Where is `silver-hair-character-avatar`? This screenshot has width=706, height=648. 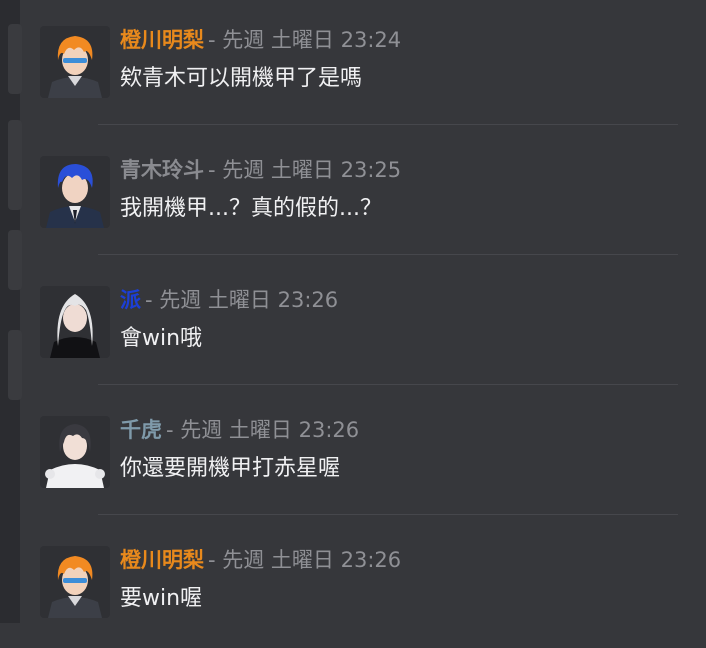 silver-hair-character-avatar is located at coordinates (75, 322).